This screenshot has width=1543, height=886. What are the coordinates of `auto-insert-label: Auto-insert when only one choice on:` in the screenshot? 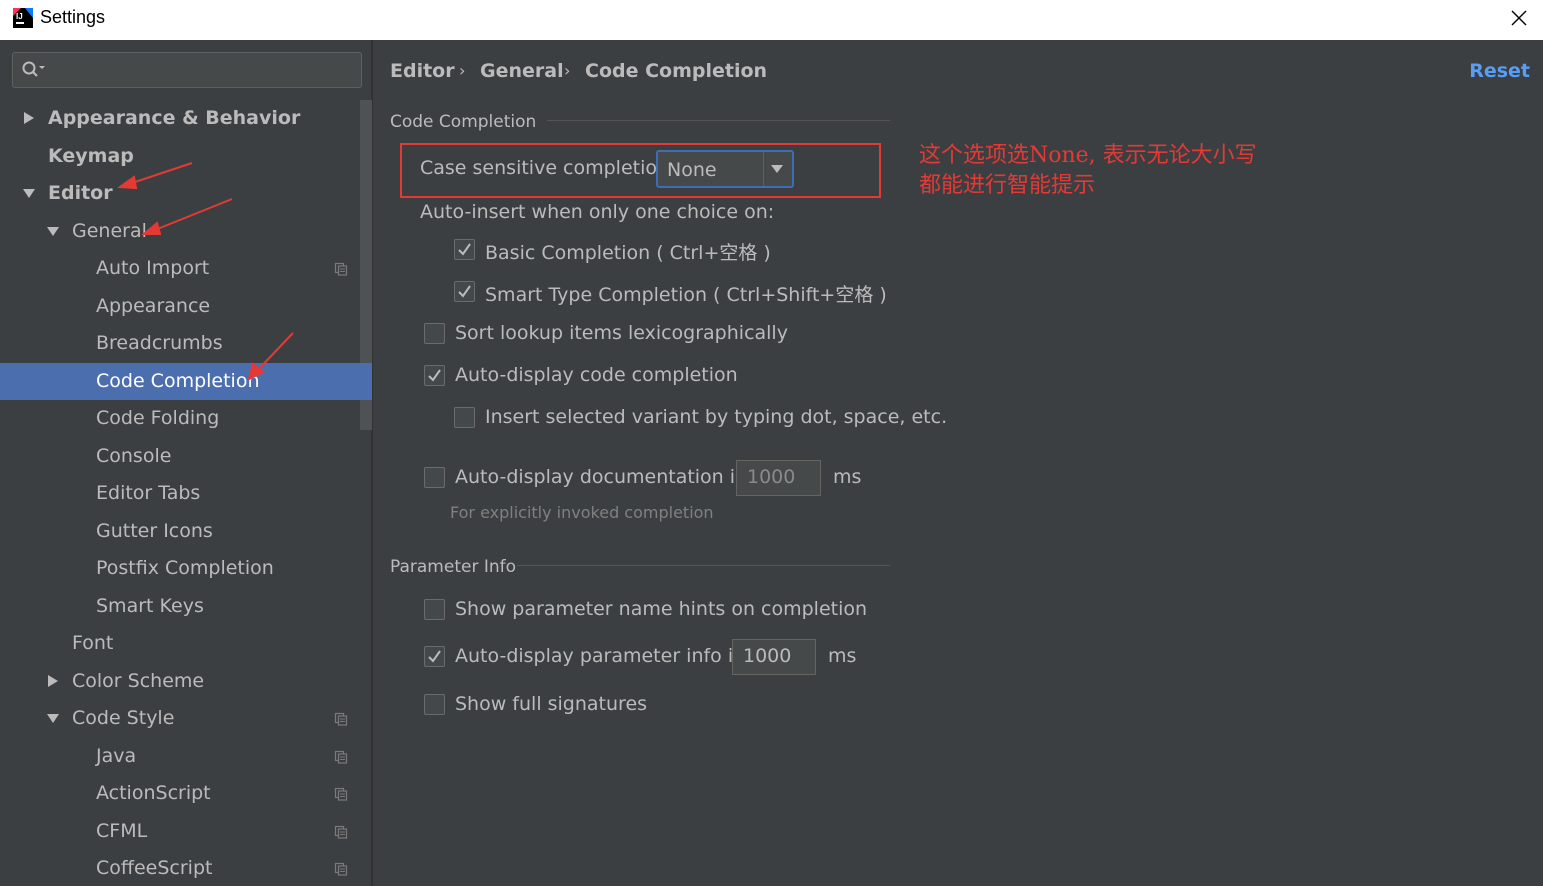 It's located at (597, 212).